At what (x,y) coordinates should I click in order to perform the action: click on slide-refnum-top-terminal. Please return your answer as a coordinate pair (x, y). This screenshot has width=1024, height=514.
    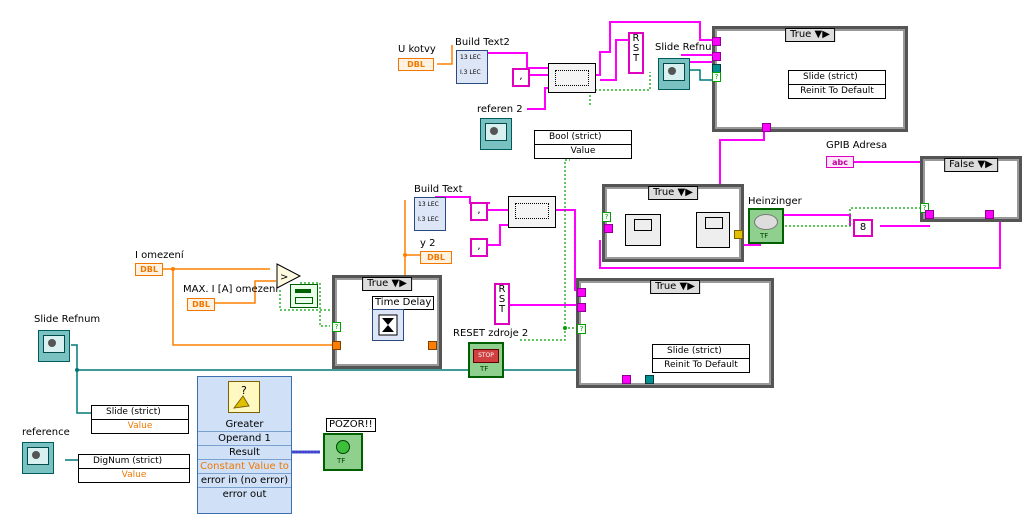
    Looking at the image, I should click on (674, 74).